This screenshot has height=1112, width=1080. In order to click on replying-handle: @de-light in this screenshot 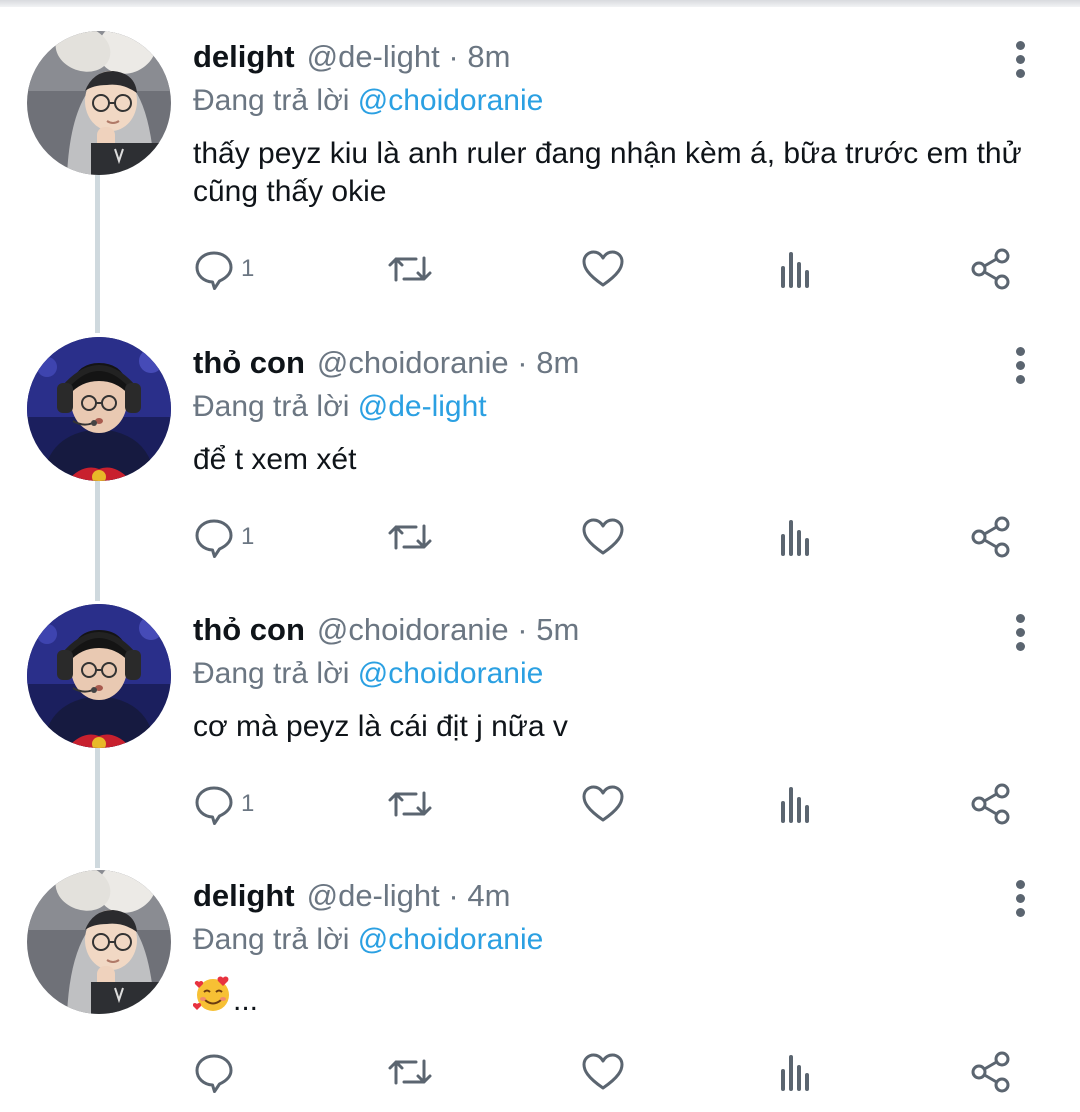, I will do `click(422, 406)`.